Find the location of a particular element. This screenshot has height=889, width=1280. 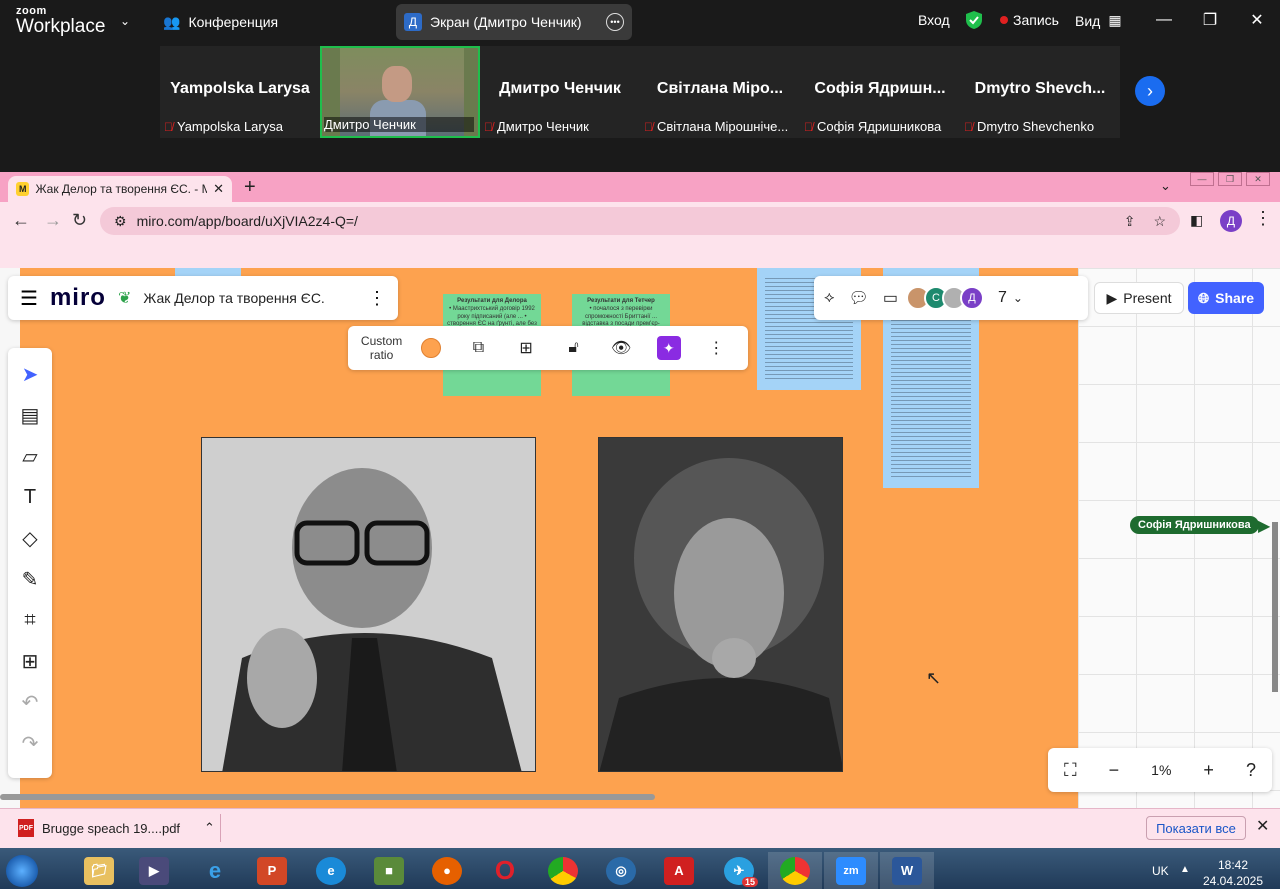

edge-browser-icon: e is located at coordinates (331, 870).